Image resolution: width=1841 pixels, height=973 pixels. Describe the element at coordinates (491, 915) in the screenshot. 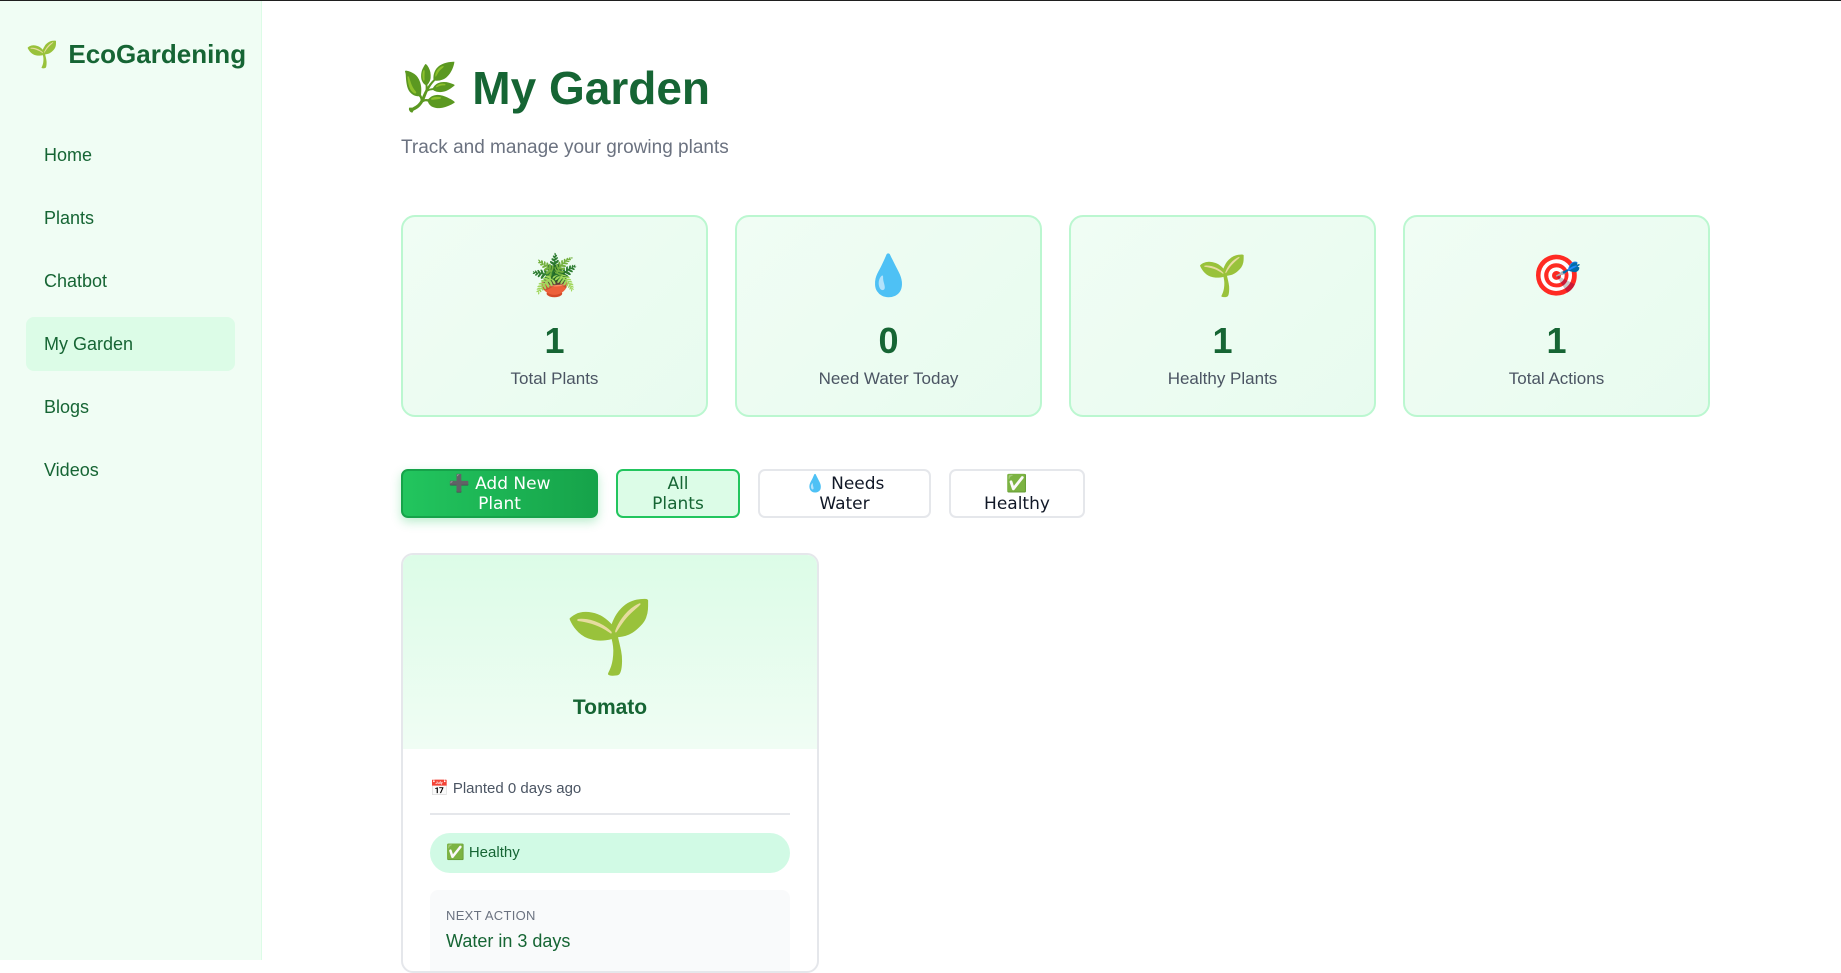

I see `next-action-label: NEXT ACTION` at that location.